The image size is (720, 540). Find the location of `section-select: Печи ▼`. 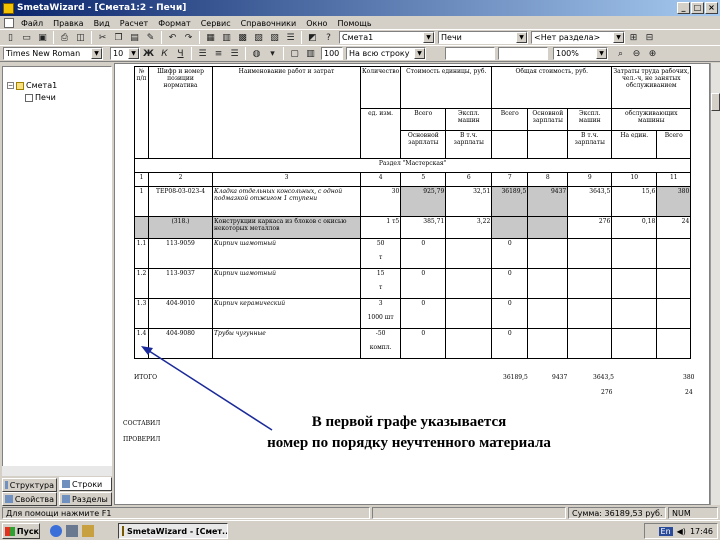

section-select: Печи ▼ is located at coordinates (483, 37).